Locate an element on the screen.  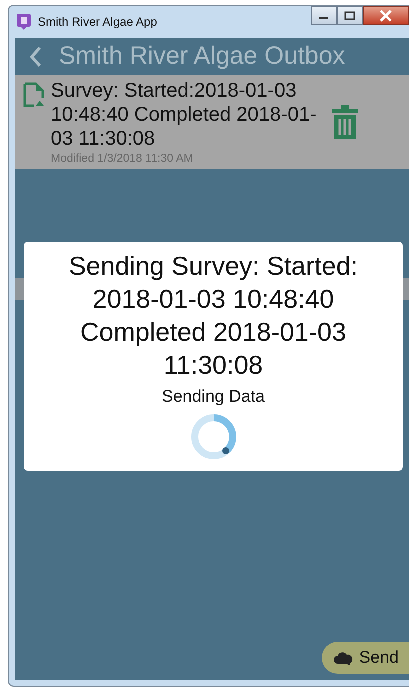
app-icon is located at coordinates (24, 22).